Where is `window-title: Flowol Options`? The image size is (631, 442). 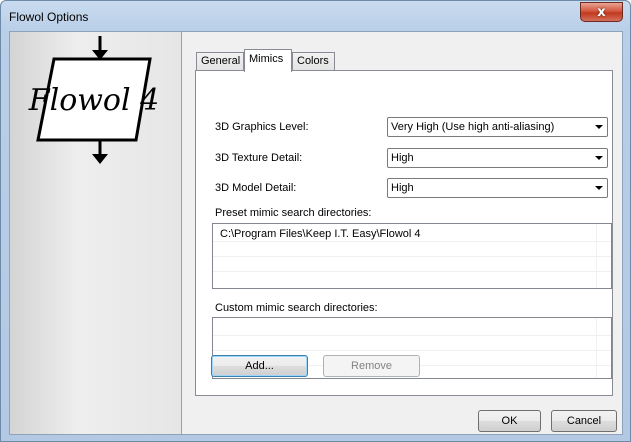
window-title: Flowol Options is located at coordinates (49, 17).